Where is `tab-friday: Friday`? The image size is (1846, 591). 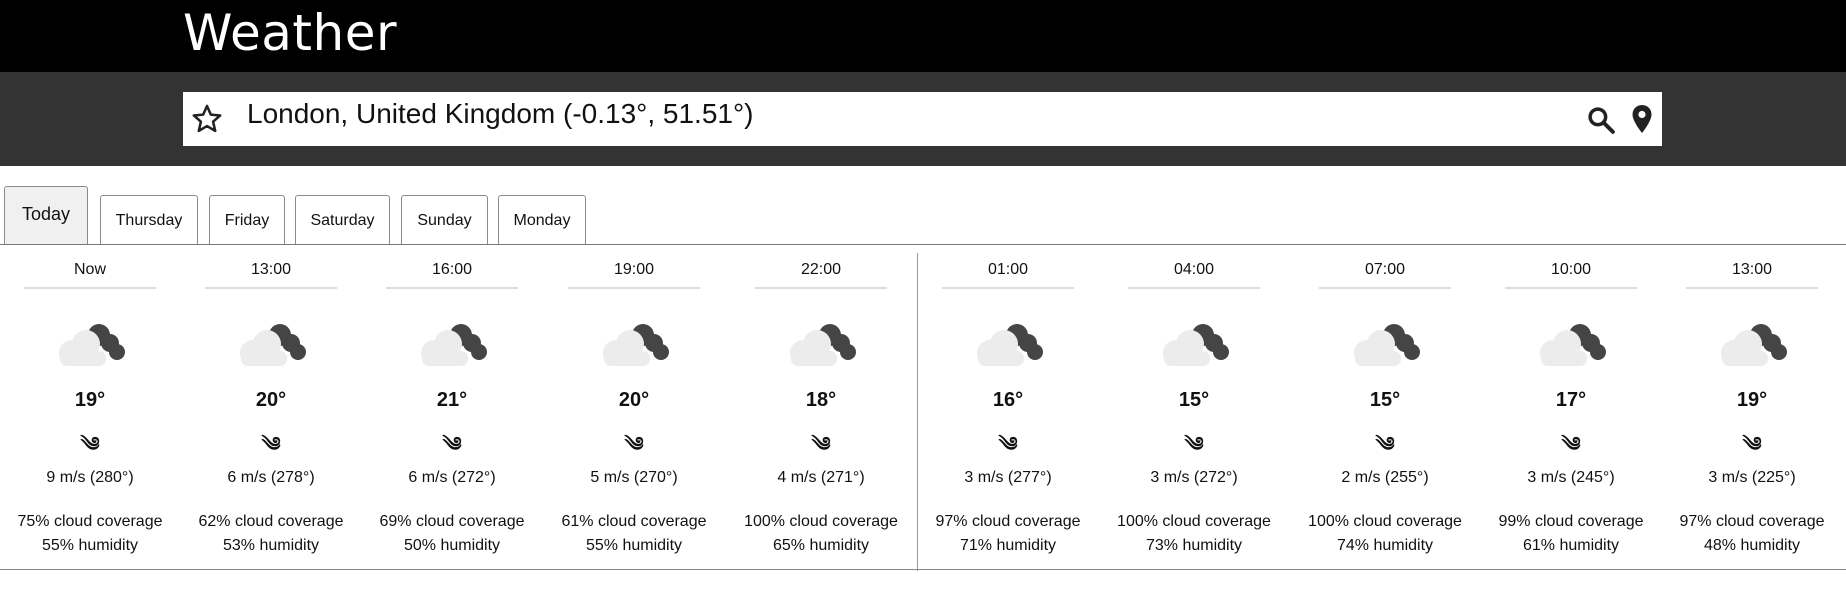 tab-friday: Friday is located at coordinates (247, 219).